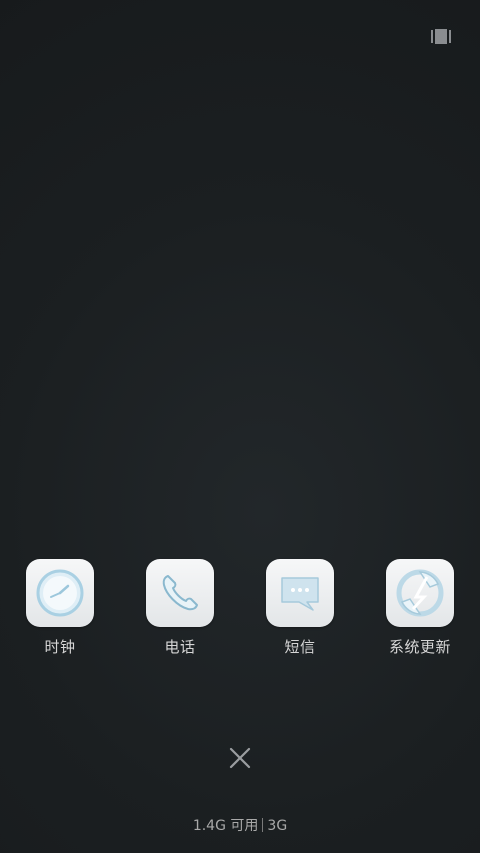 The height and width of the screenshot is (853, 480). Describe the element at coordinates (277, 826) in the screenshot. I see `memory-total: 3G` at that location.